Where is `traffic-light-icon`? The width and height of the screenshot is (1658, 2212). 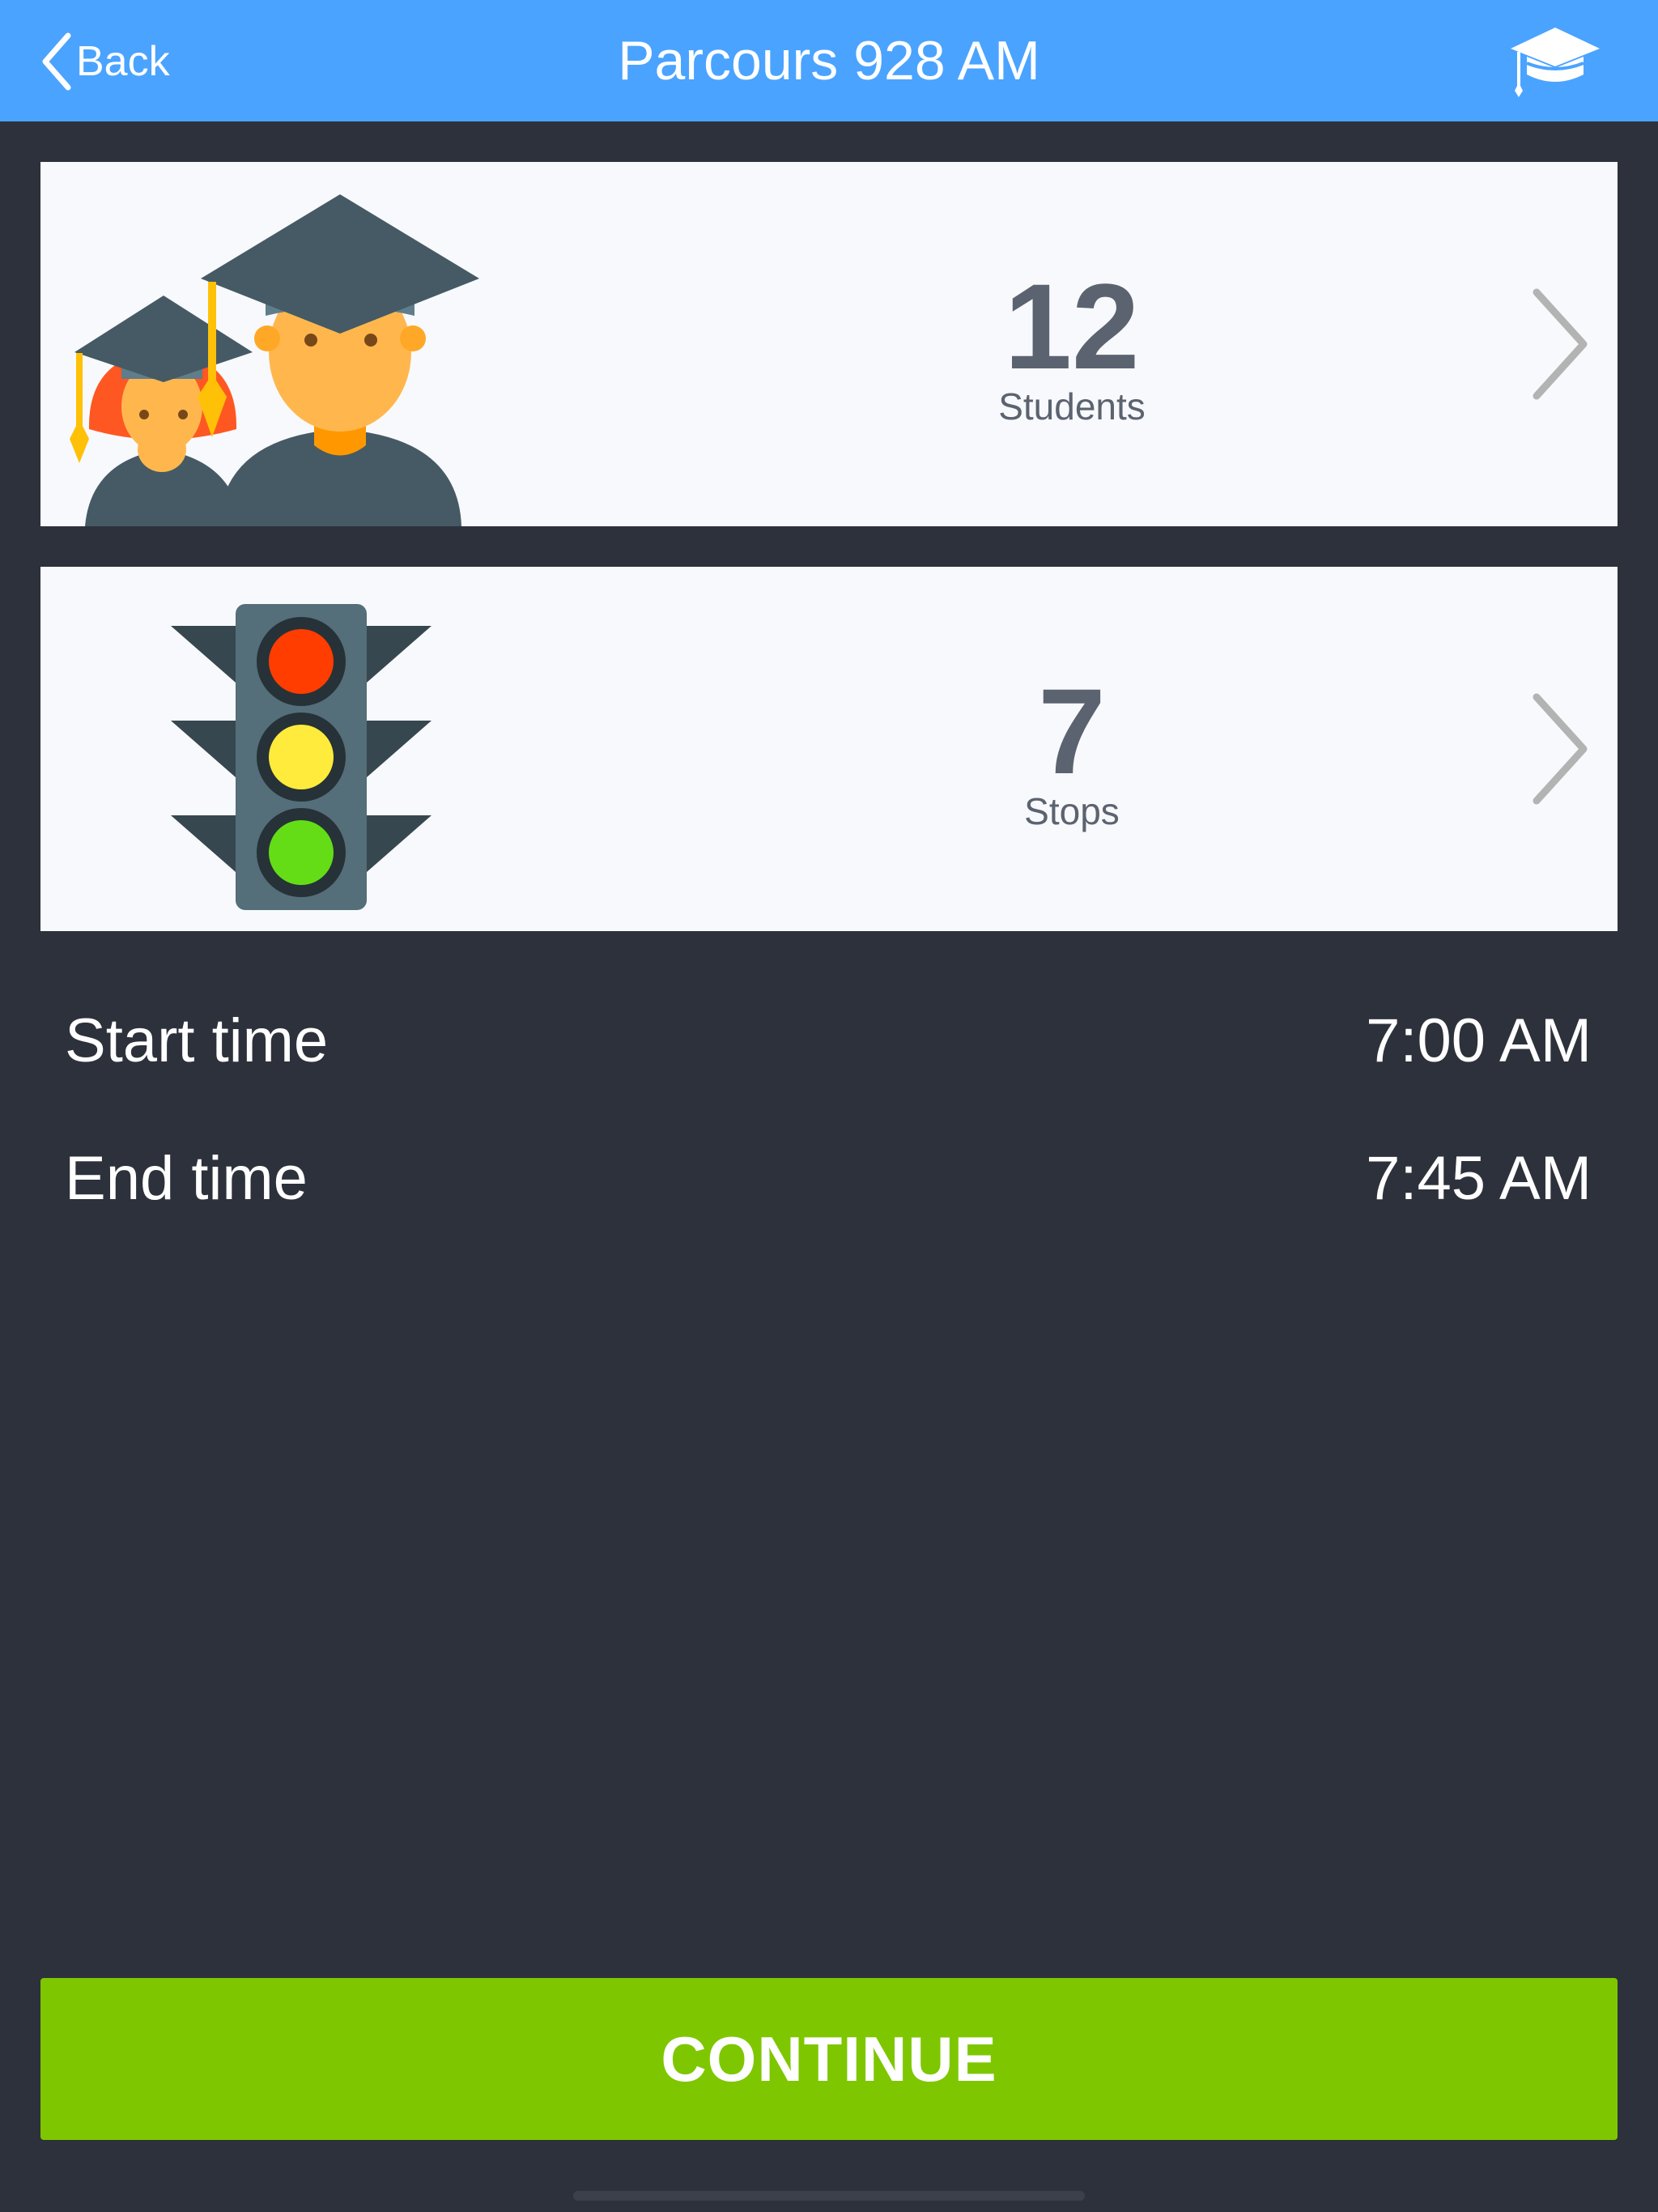 traffic-light-icon is located at coordinates (301, 757).